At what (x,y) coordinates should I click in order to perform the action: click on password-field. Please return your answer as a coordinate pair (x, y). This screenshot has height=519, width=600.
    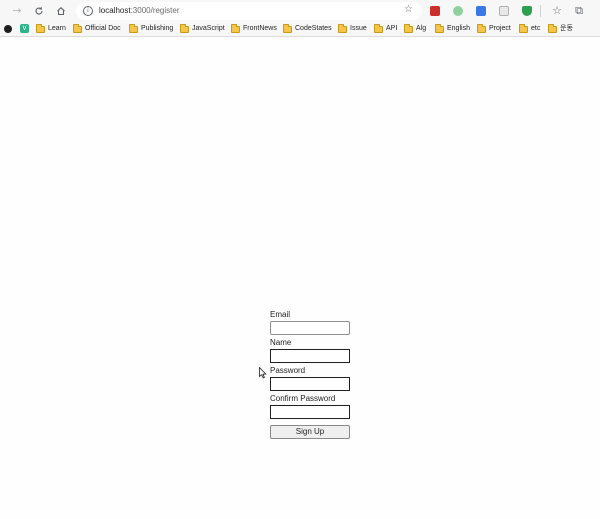
    Looking at the image, I should click on (310, 384).